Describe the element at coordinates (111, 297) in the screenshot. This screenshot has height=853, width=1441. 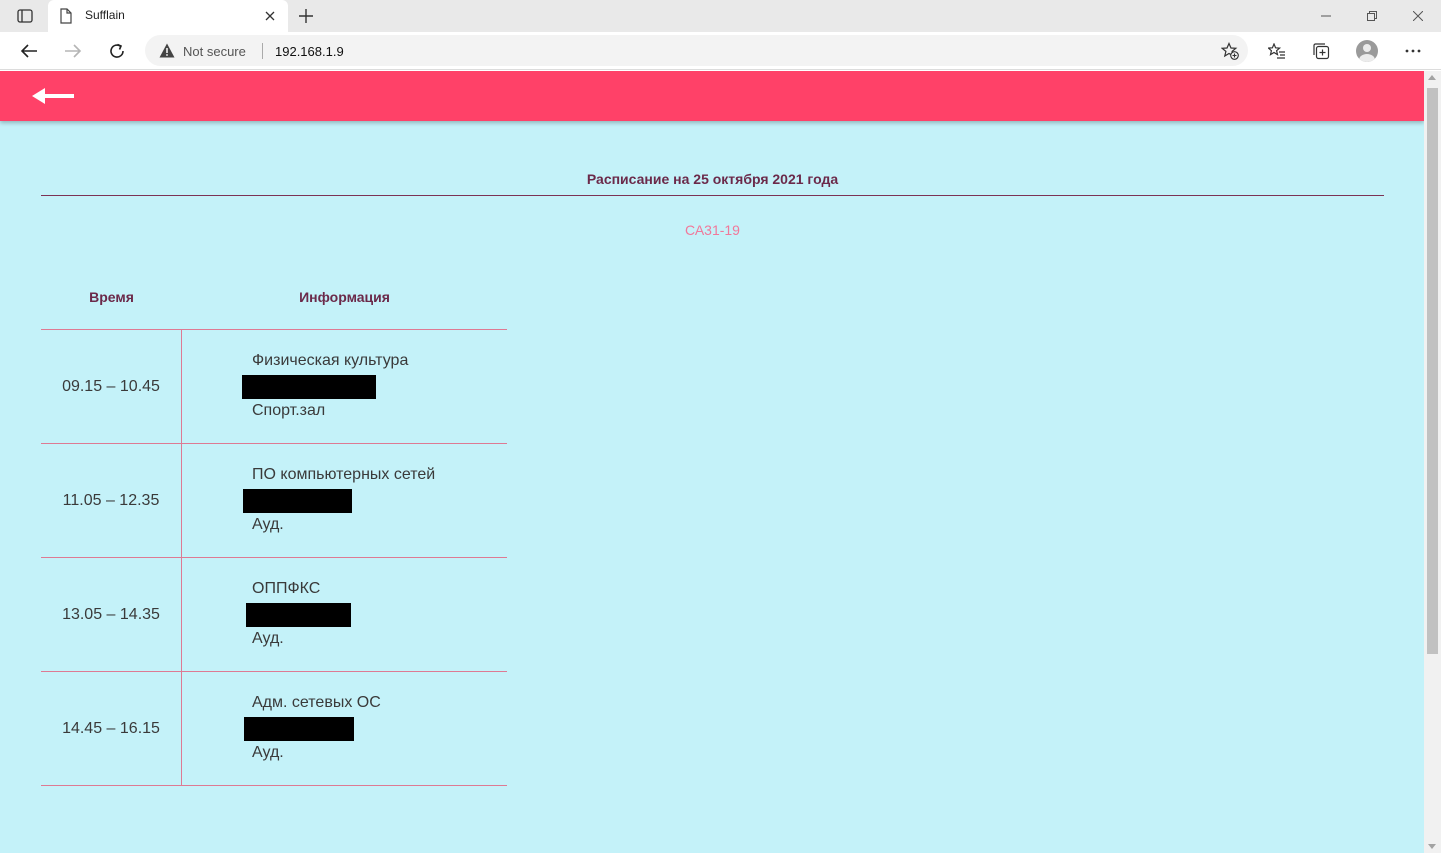
I see `column-header-time: Время` at that location.